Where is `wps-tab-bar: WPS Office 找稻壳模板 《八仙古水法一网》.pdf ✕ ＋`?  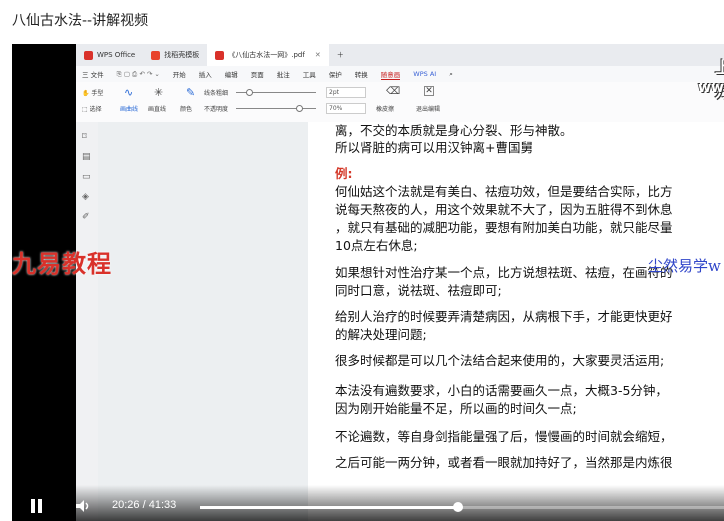
wps-tab-bar: WPS Office 找稻壳模板 《八仙古水法一网》.pdf ✕ ＋ is located at coordinates (400, 55).